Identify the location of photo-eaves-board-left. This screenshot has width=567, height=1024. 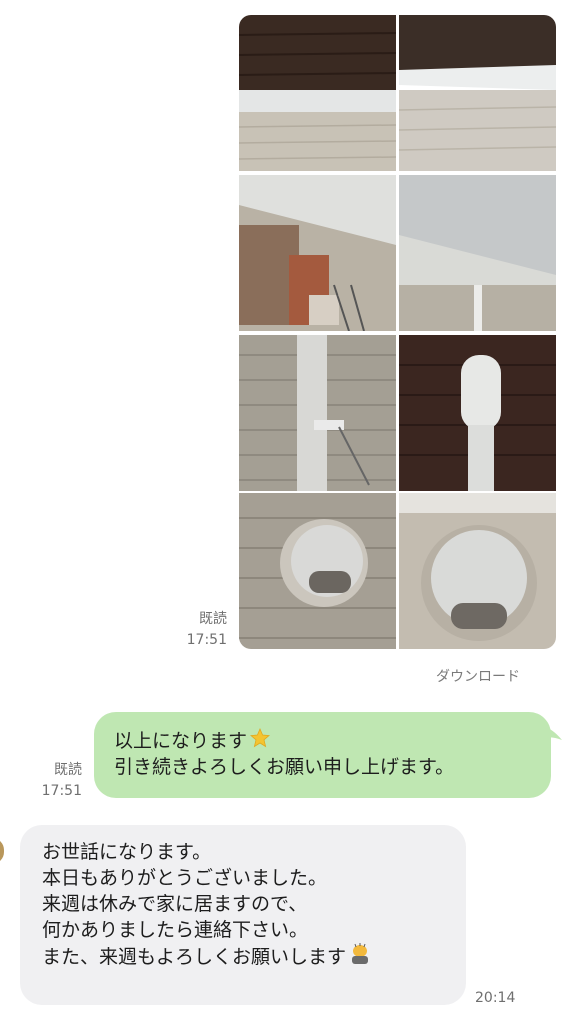
(317, 93).